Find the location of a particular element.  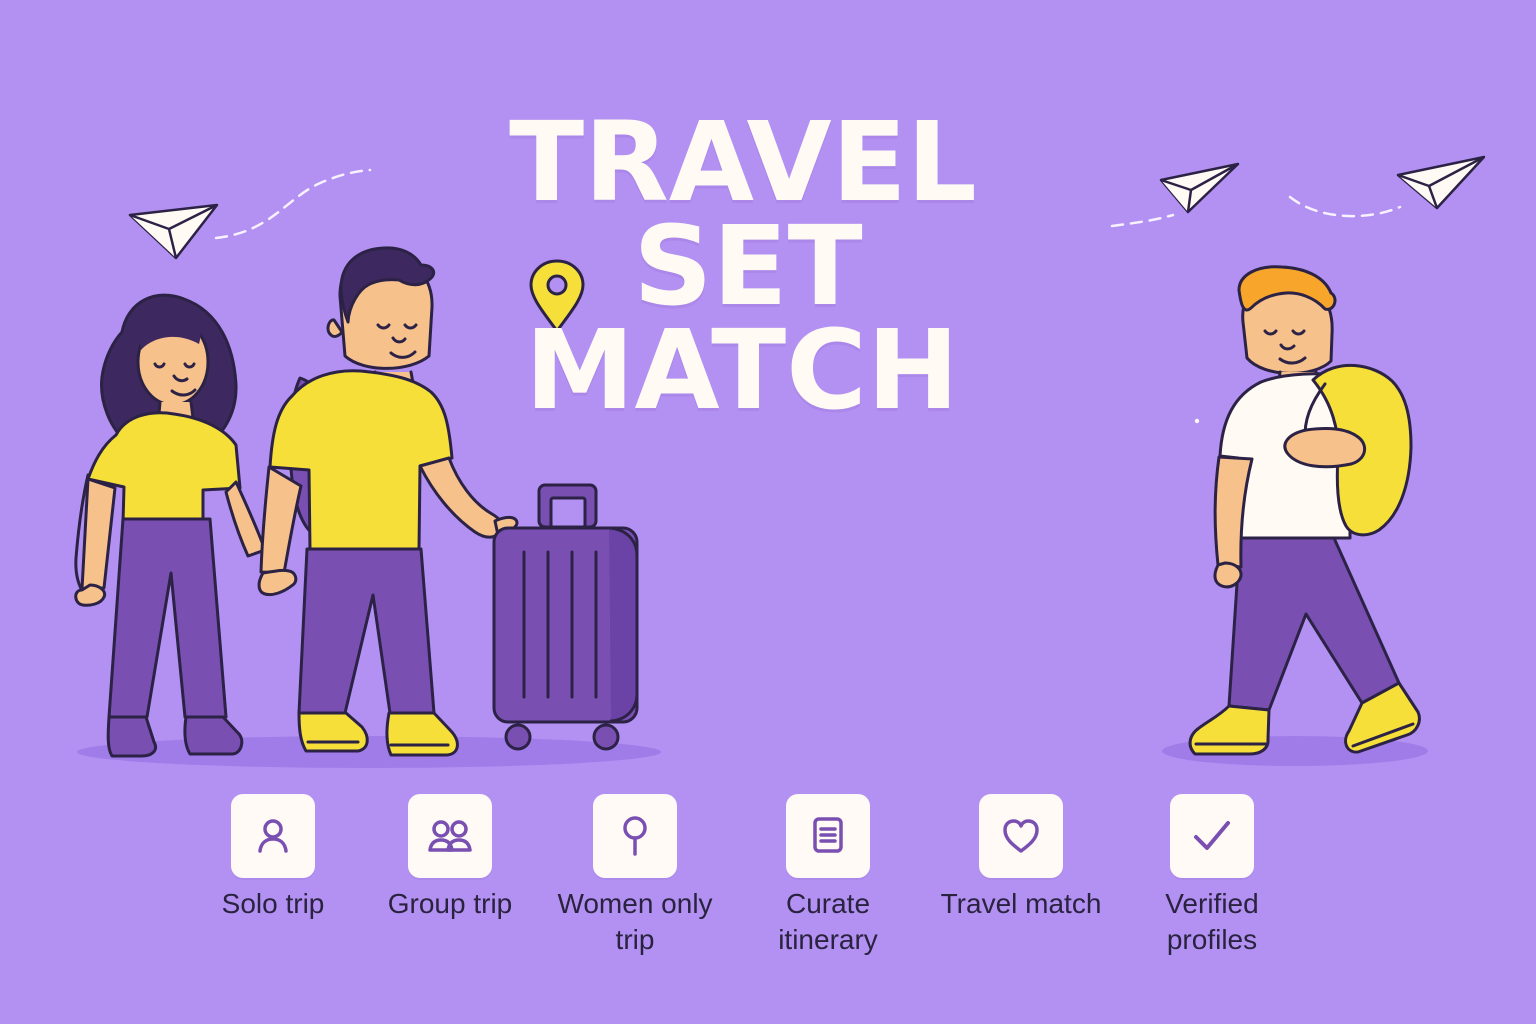

feature-women-only-trip: Women only trip is located at coordinates (635, 879).